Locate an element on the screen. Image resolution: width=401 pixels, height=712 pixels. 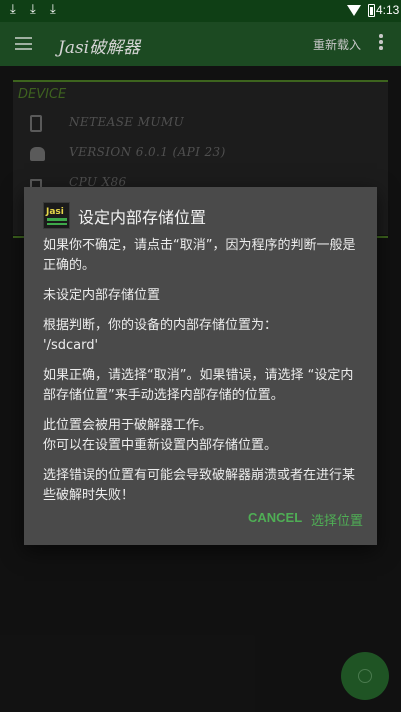
app-title: Jasi破解器 is located at coordinates (99, 48).